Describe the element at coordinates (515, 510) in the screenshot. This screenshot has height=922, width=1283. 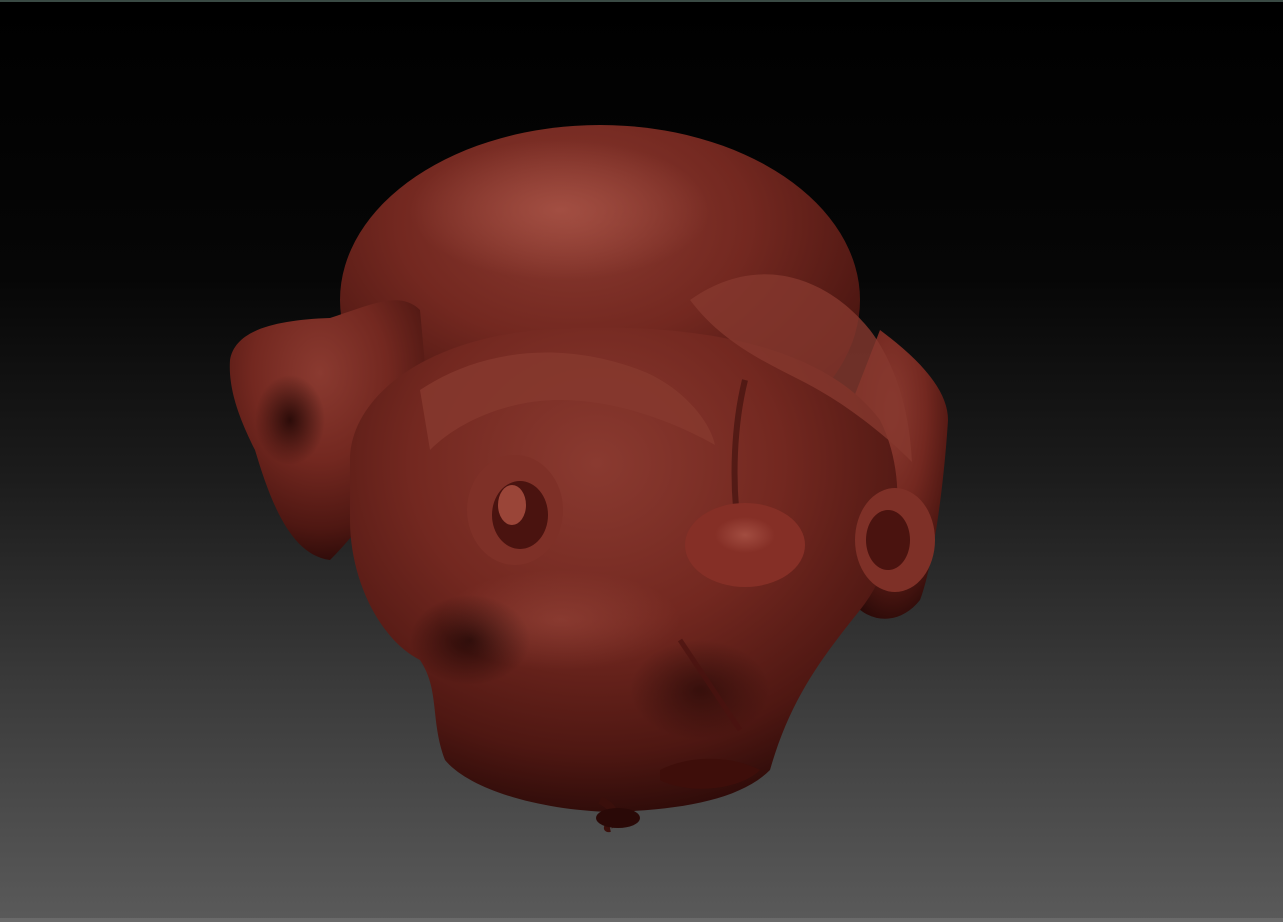
I see `left-small-ear` at that location.